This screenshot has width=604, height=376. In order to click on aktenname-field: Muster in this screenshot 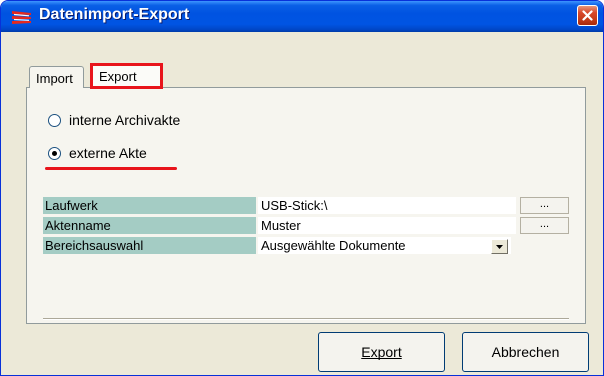, I will do `click(387, 225)`.